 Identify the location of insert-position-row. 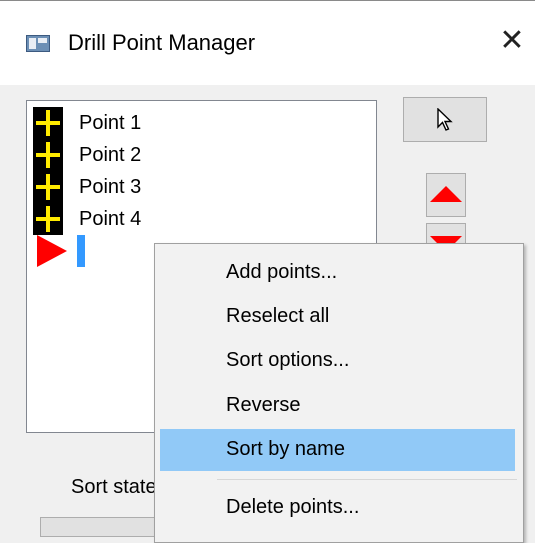
(73, 251).